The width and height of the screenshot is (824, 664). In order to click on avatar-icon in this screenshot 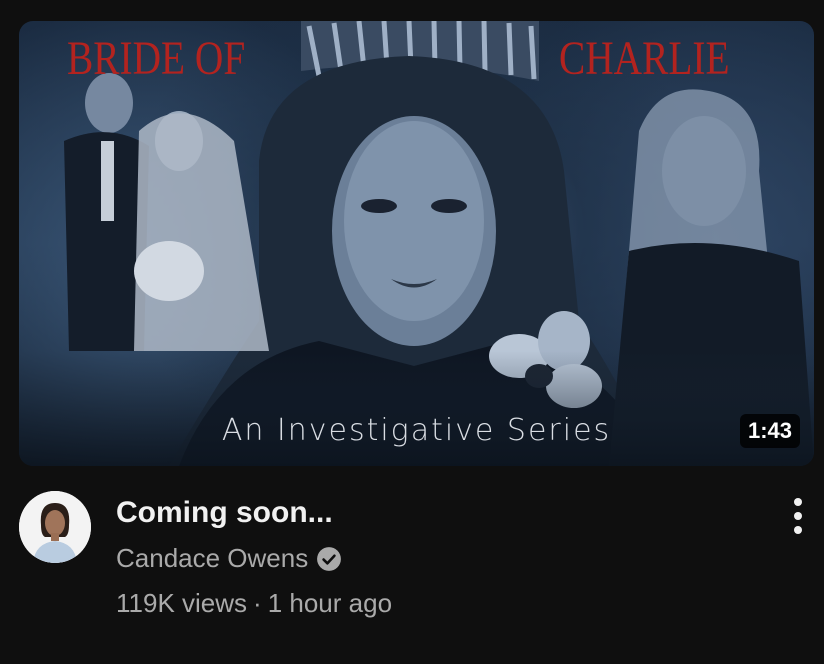, I will do `click(55, 527)`.